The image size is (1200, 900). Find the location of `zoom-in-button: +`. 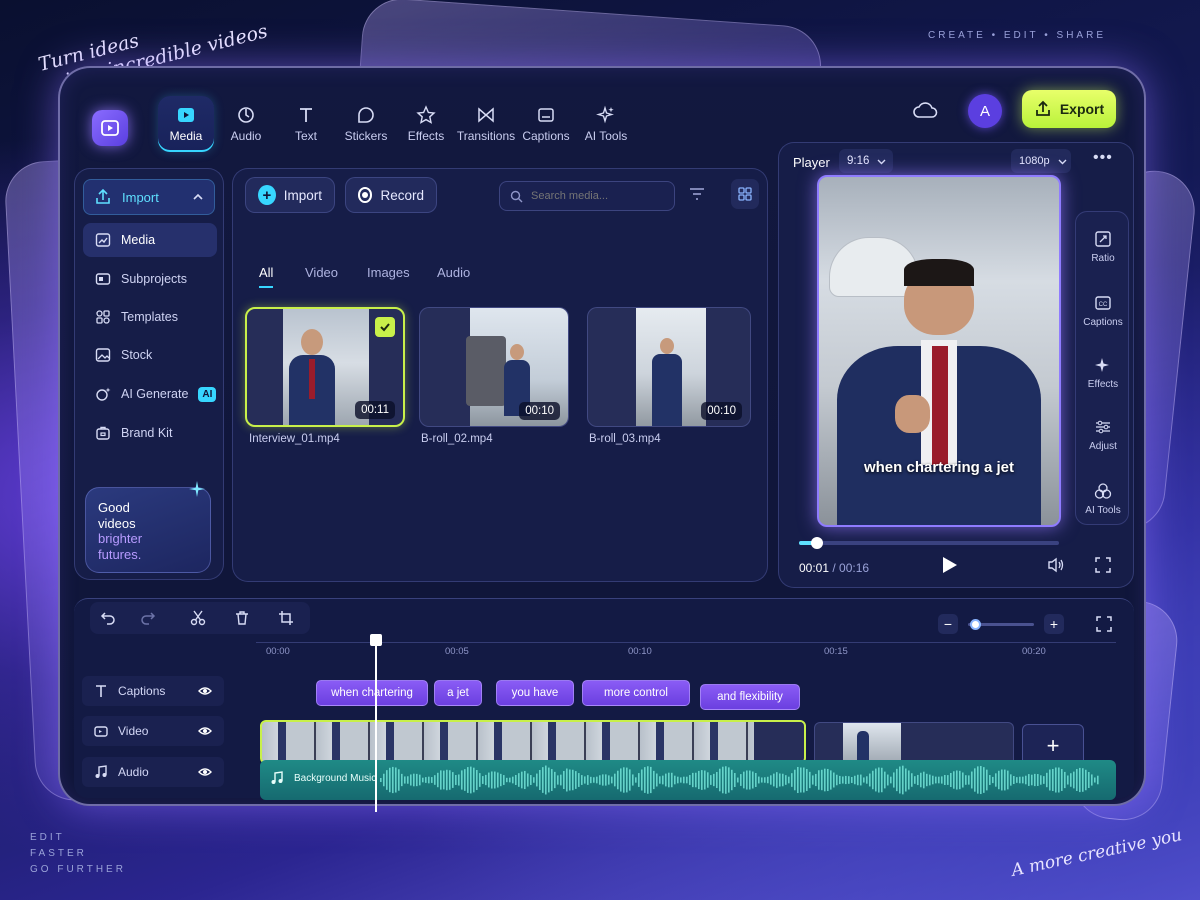

zoom-in-button: + is located at coordinates (1054, 624).